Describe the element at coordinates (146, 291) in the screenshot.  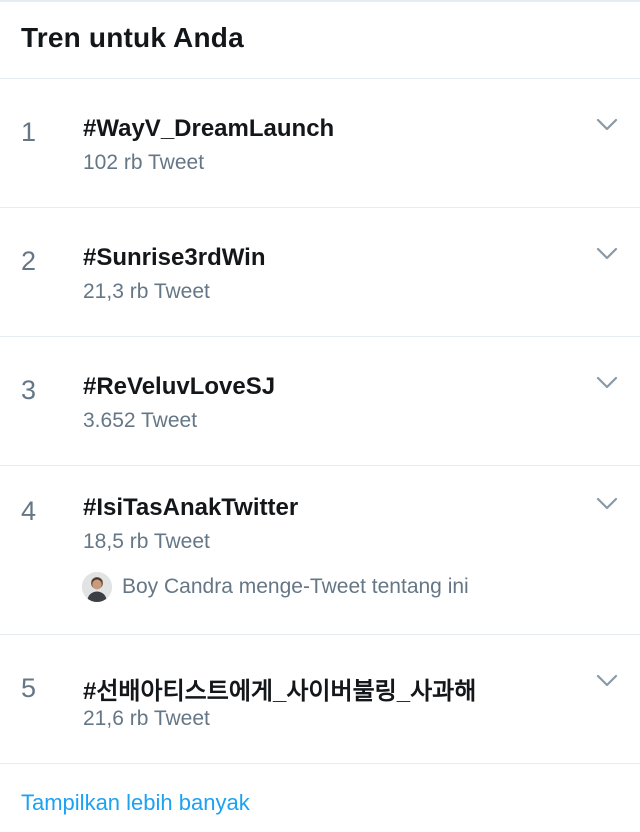
I see `trend-tweet-count: 21,3 rb Tweet` at that location.